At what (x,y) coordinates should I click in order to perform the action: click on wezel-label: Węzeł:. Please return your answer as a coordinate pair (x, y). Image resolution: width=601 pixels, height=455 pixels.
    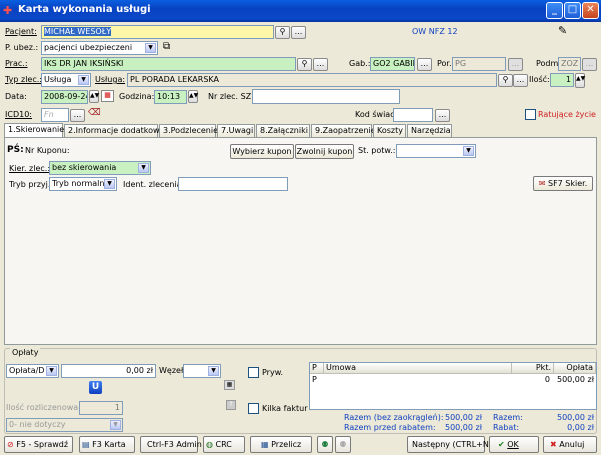
    Looking at the image, I should click on (172, 370).